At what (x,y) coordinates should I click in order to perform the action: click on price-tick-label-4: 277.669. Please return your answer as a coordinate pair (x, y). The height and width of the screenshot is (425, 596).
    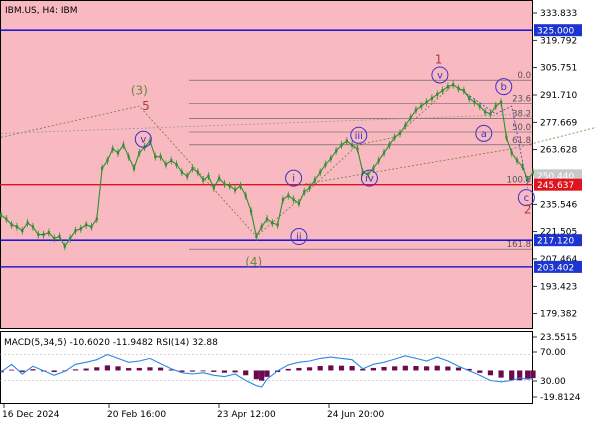
    Looking at the image, I should click on (558, 123).